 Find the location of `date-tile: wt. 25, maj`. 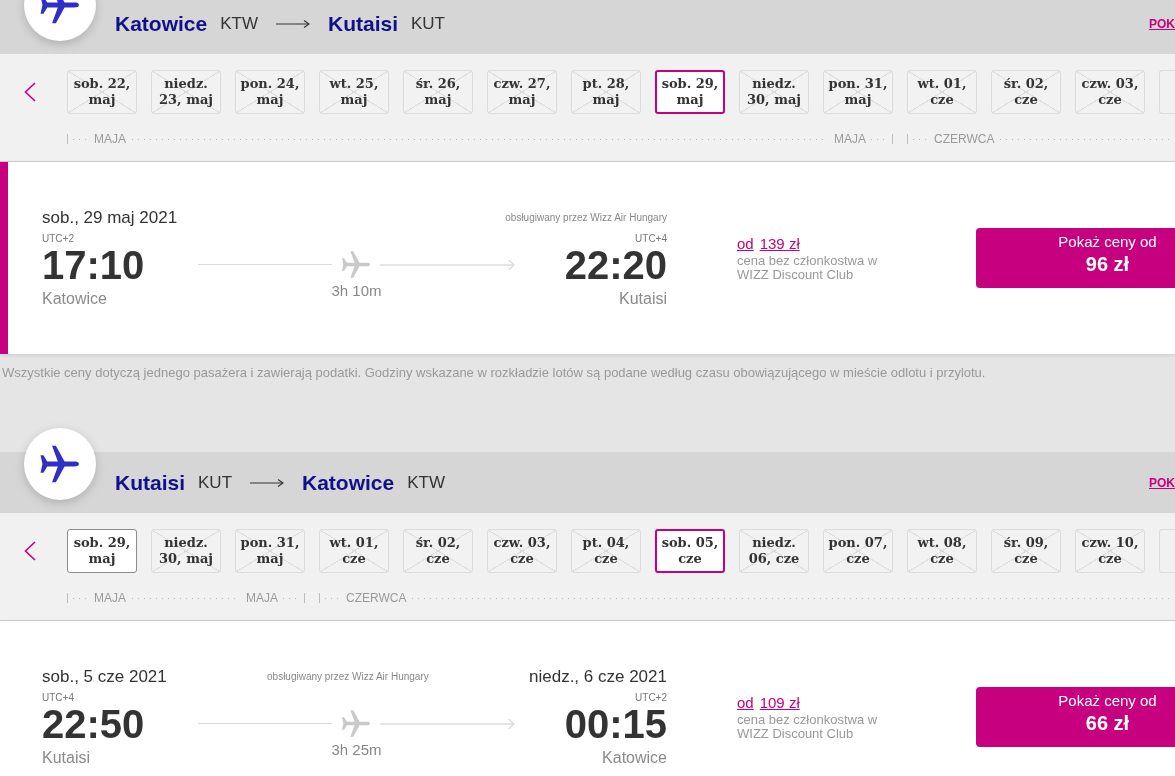

date-tile: wt. 25, maj is located at coordinates (354, 92).